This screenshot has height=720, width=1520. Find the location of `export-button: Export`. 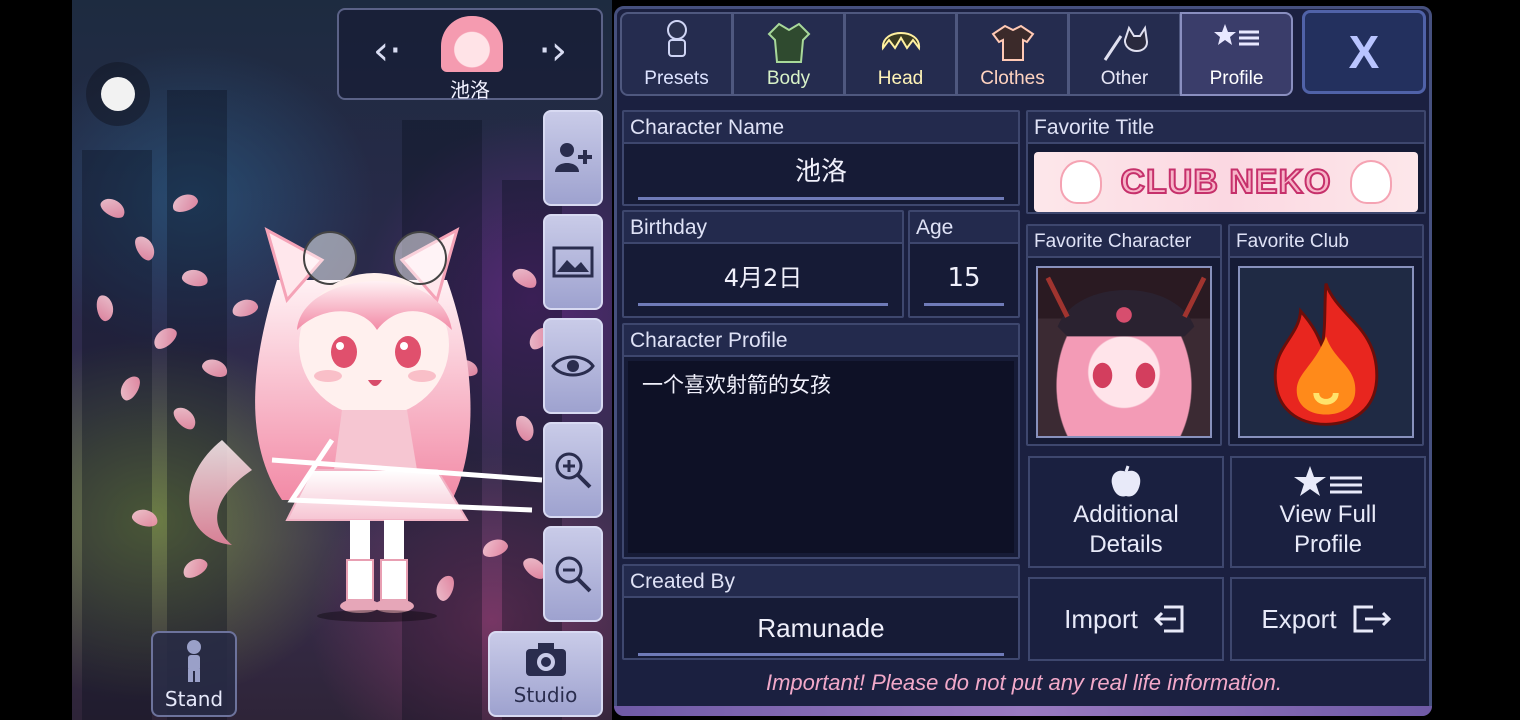

export-button: Export is located at coordinates (1328, 619).